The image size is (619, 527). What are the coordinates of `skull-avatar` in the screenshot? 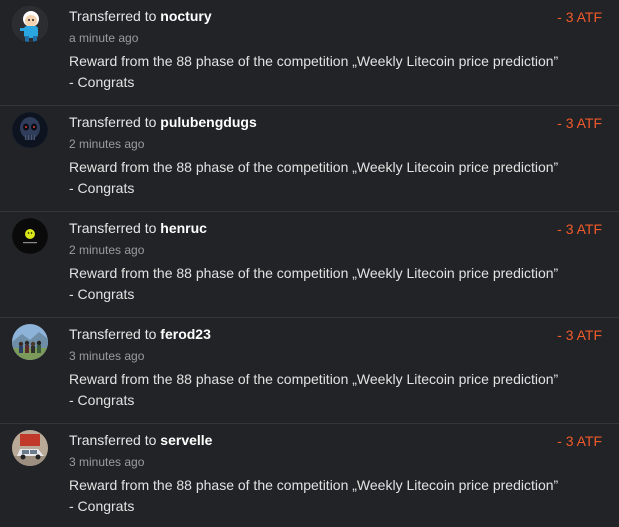 It's located at (30, 130).